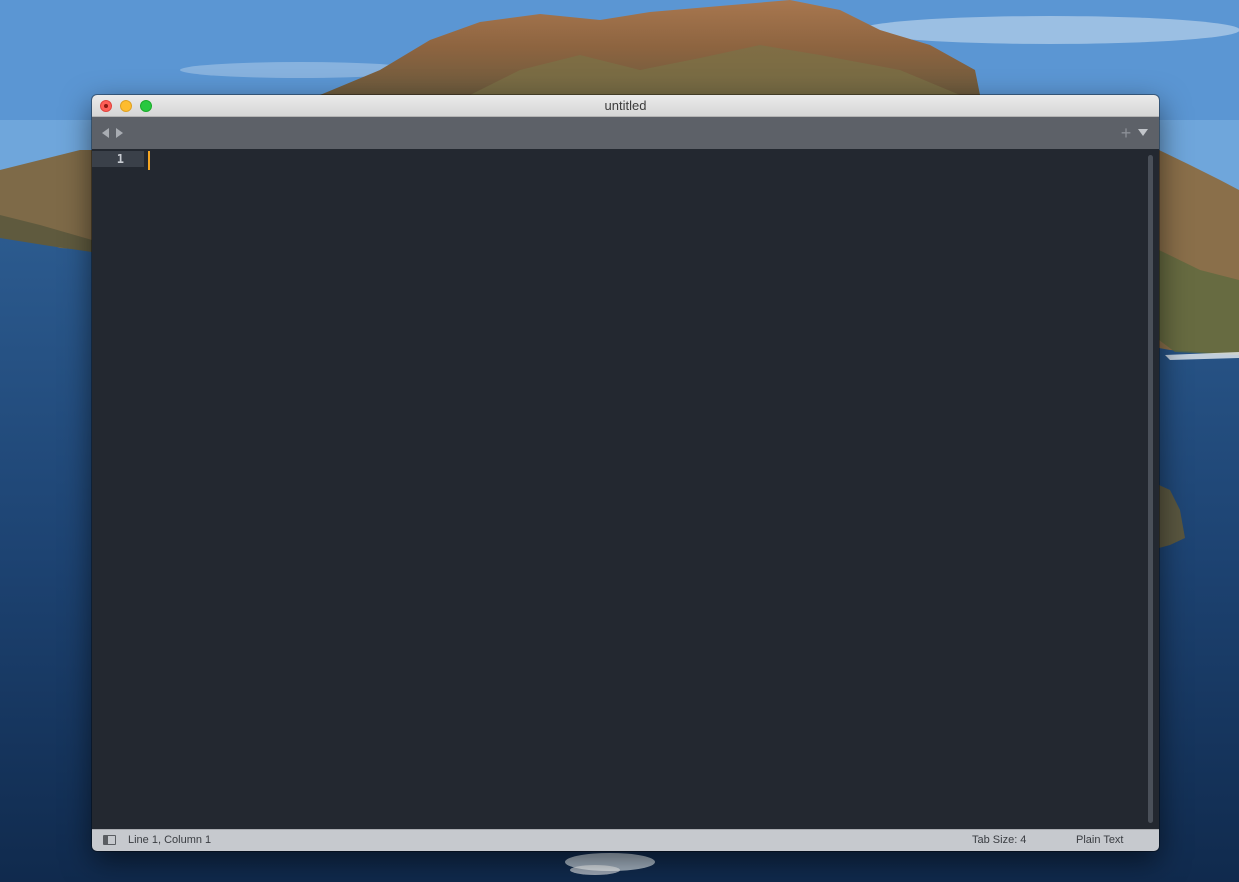 This screenshot has width=1239, height=882. I want to click on vertical-scrollbar, so click(1151, 489).